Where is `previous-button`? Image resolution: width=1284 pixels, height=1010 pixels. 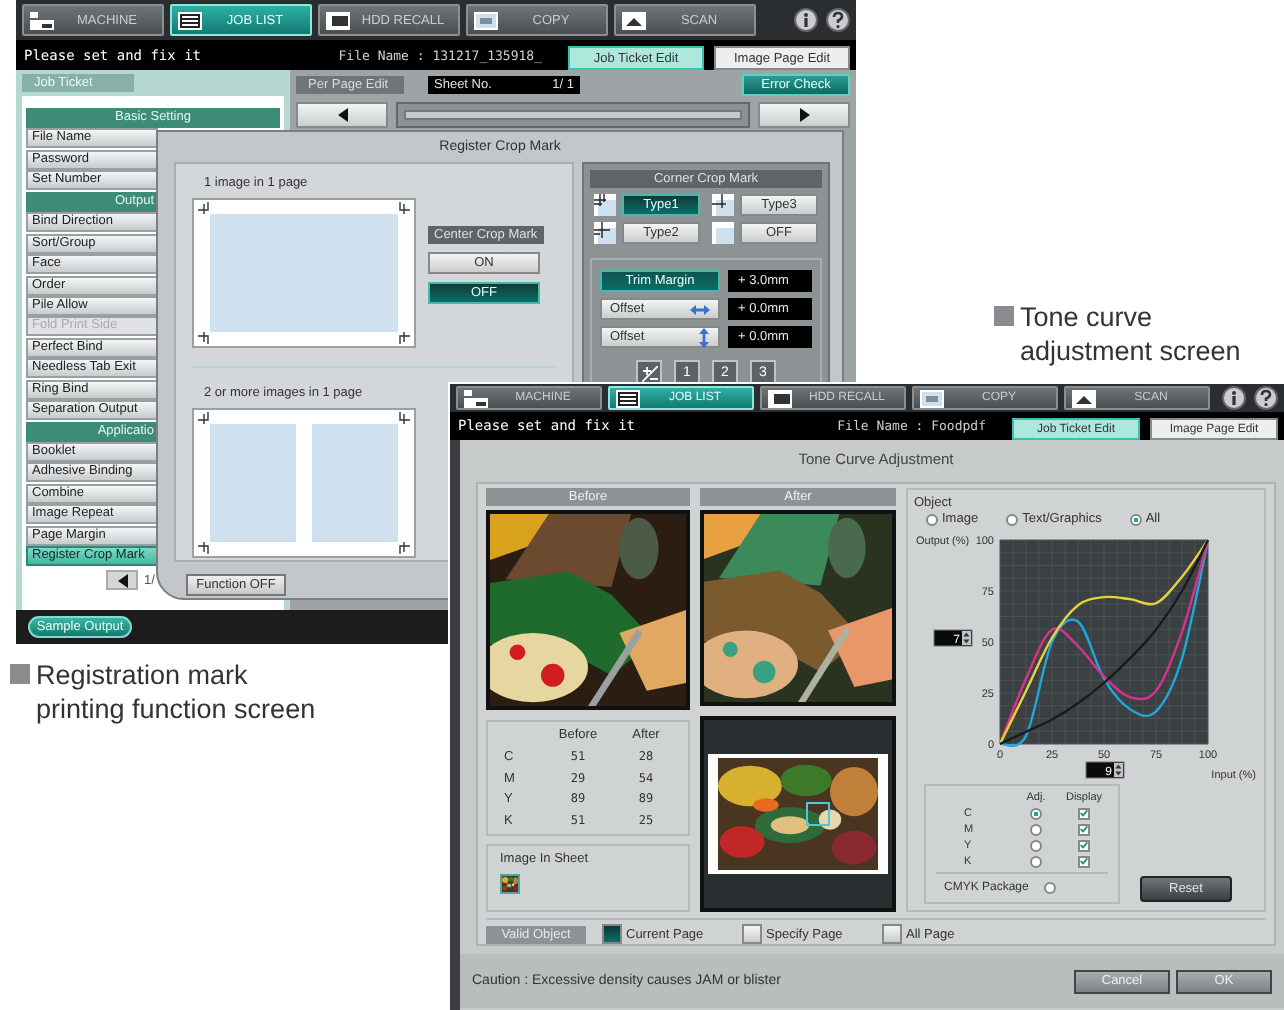
previous-button is located at coordinates (342, 115).